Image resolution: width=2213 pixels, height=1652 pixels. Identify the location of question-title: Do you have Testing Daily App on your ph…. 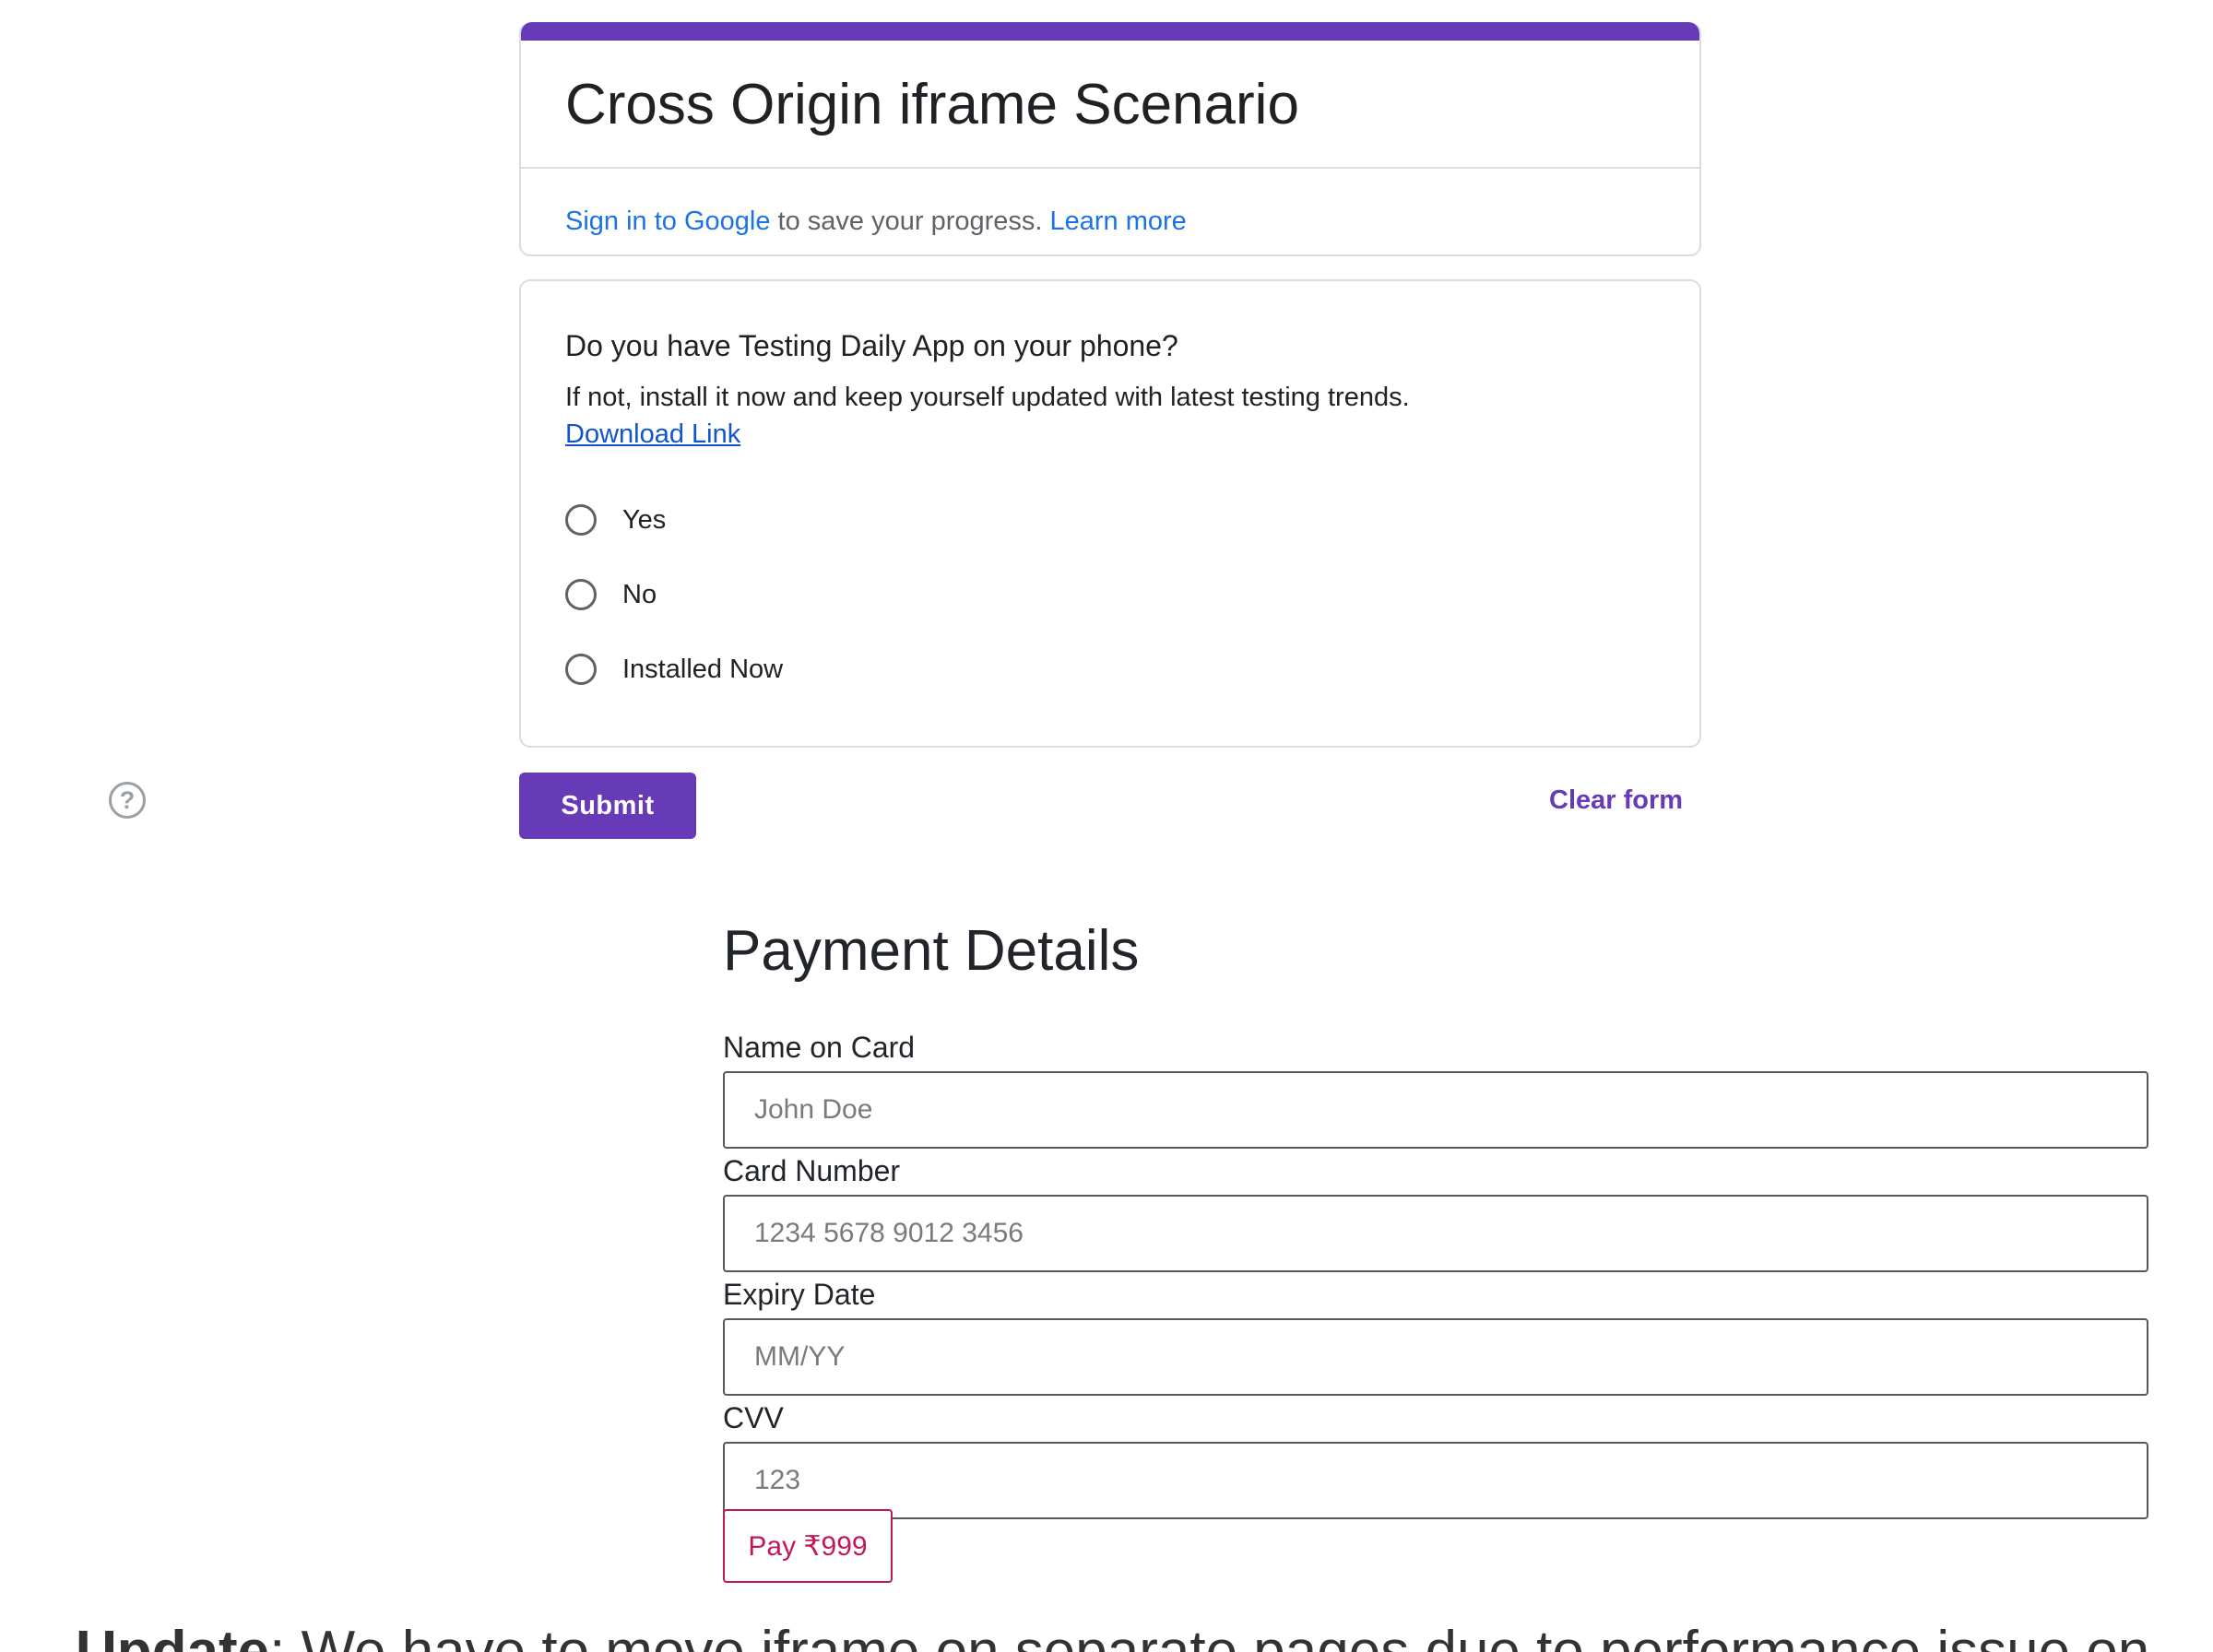
(871, 345).